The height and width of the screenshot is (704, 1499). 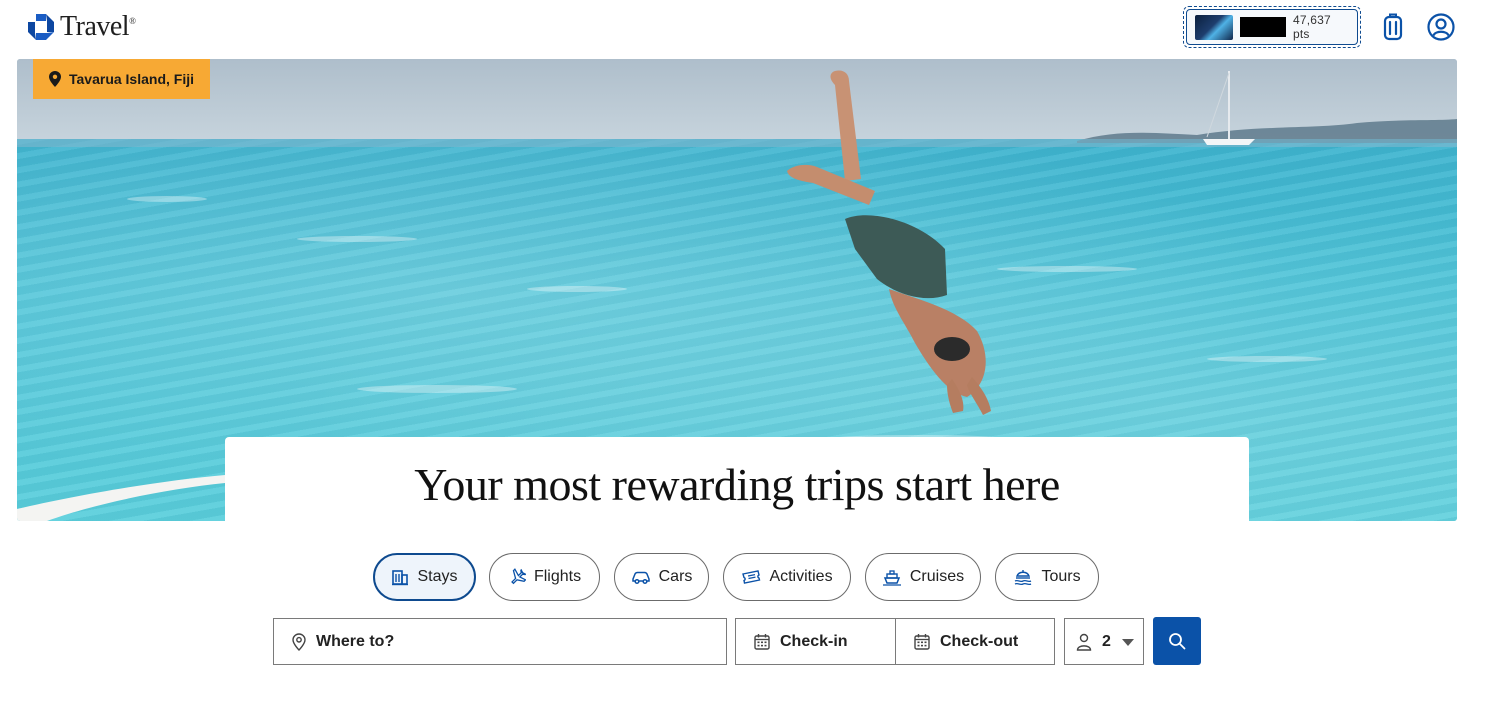 What do you see at coordinates (937, 576) in the screenshot?
I see `tab-cruises-label: Cruises` at bounding box center [937, 576].